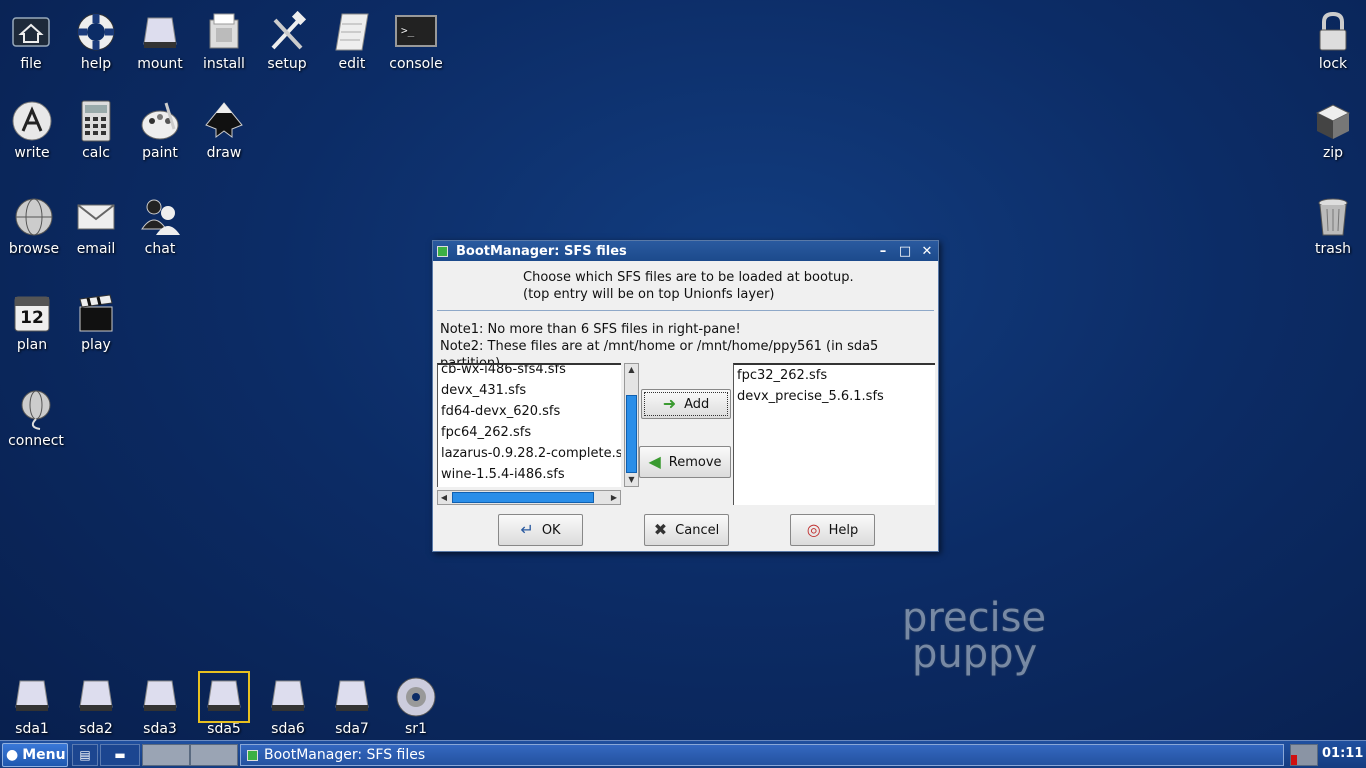 This screenshot has height=768, width=1366. I want to click on list-item: wine-1.5.4-i486.sfs, so click(529, 474).